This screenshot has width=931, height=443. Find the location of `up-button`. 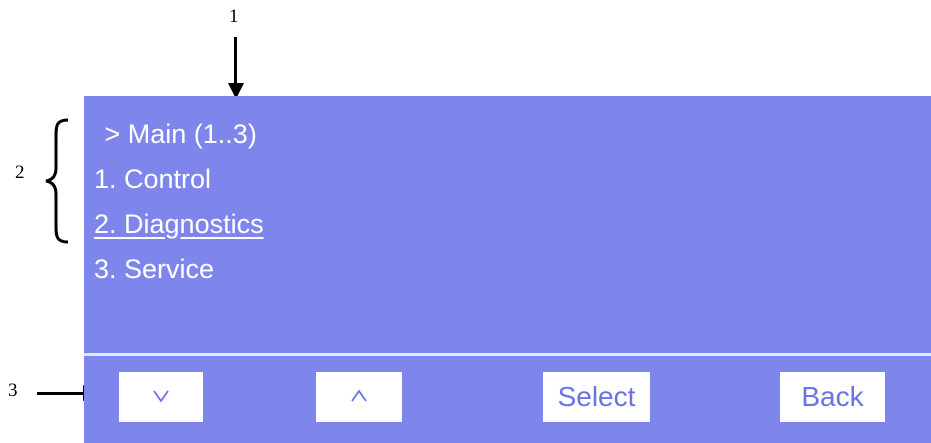

up-button is located at coordinates (359, 397).